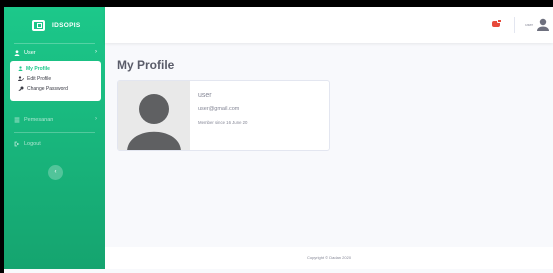 This screenshot has height=273, width=553. I want to click on key-icon, so click(21, 89).